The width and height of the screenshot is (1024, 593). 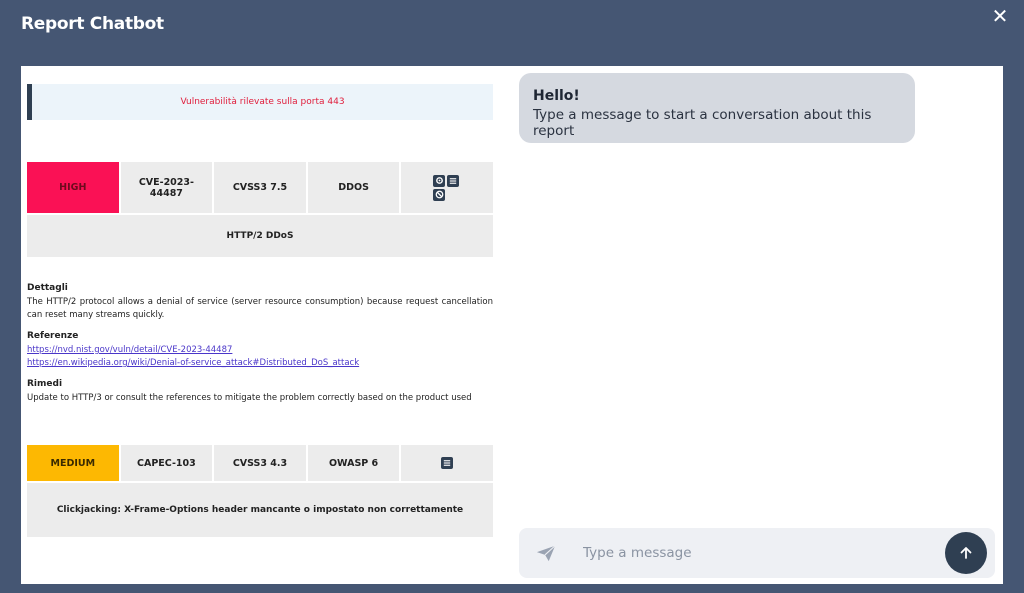 I want to click on chat-greeting-title: Hello!, so click(x=556, y=96).